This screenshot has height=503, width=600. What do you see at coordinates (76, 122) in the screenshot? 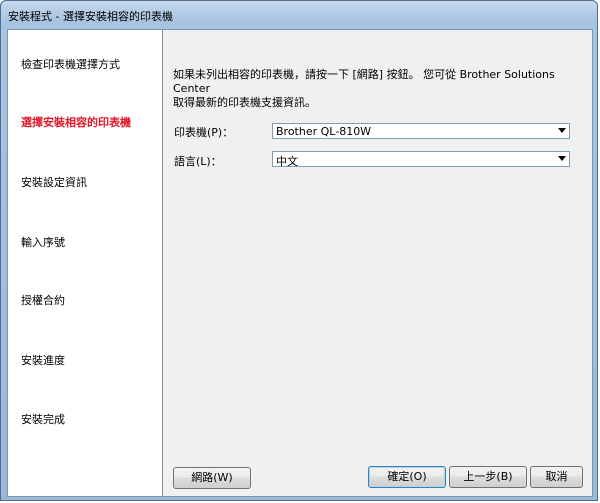
I see `sidebar-step-select-printer: 選擇安裝相容的印表機` at bounding box center [76, 122].